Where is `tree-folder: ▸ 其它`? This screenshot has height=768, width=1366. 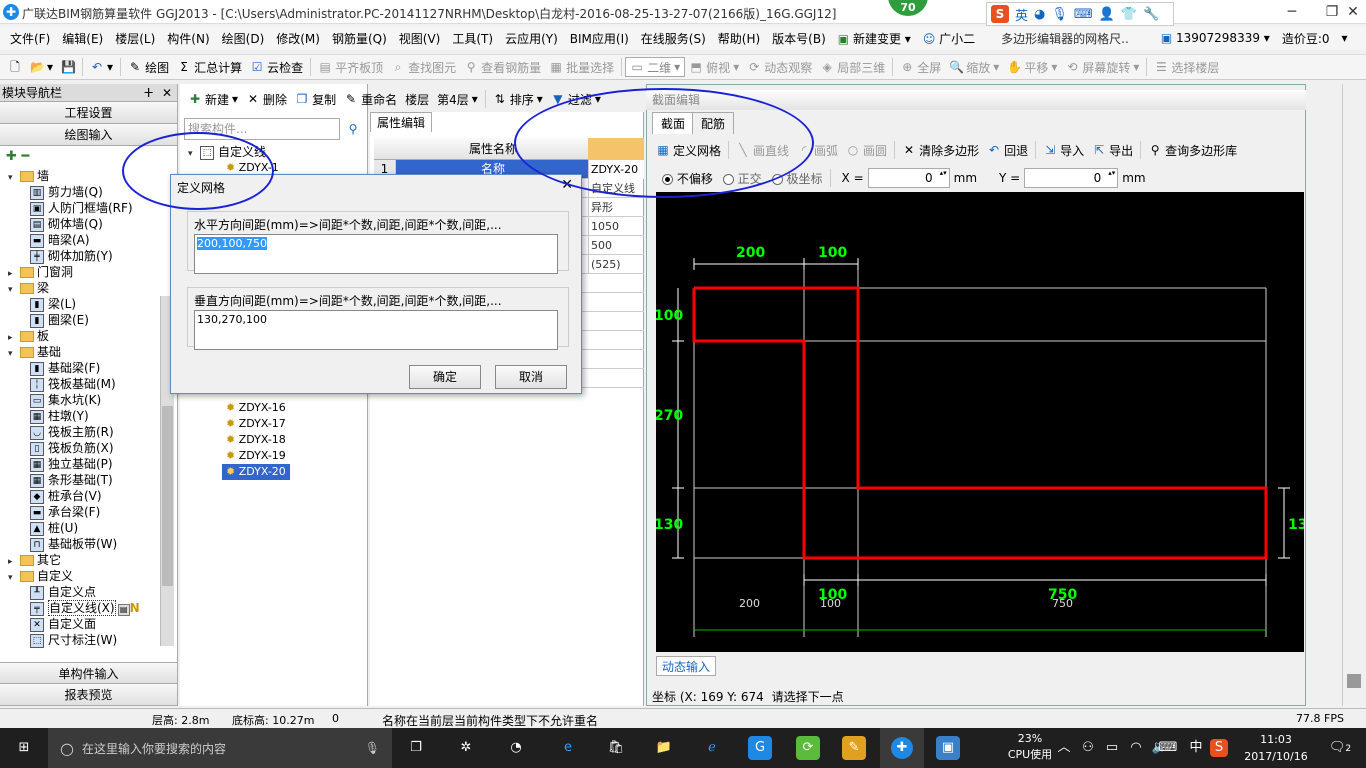
tree-folder: ▸ 其它 is located at coordinates (34, 560).